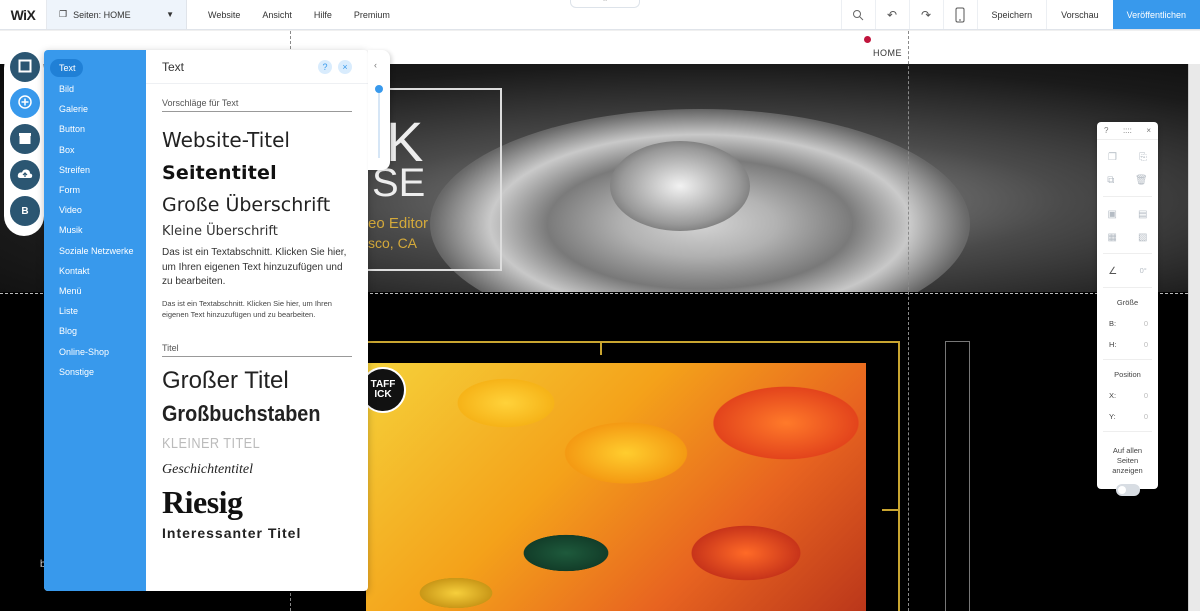 Image resolution: width=1200 pixels, height=611 pixels. Describe the element at coordinates (1194, 337) in the screenshot. I see `canvas-scrollbar` at that location.